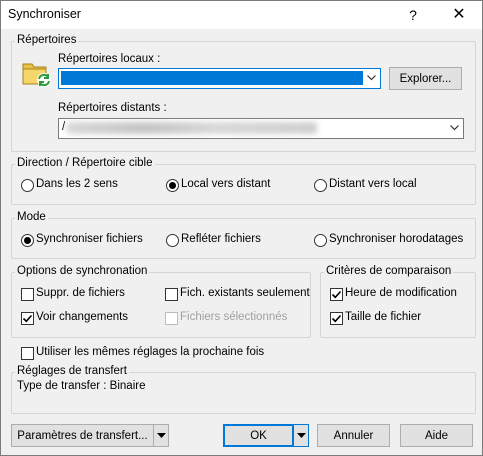 This screenshot has width=483, height=456. Describe the element at coordinates (320, 185) in the screenshot. I see `radio-remote-to-local` at that location.